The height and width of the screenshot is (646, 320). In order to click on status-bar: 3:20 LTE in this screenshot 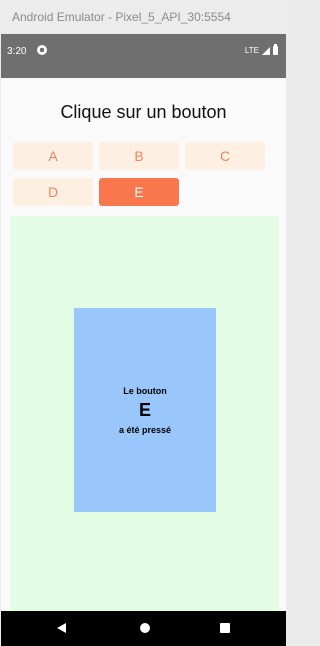, I will do `click(143, 56)`.